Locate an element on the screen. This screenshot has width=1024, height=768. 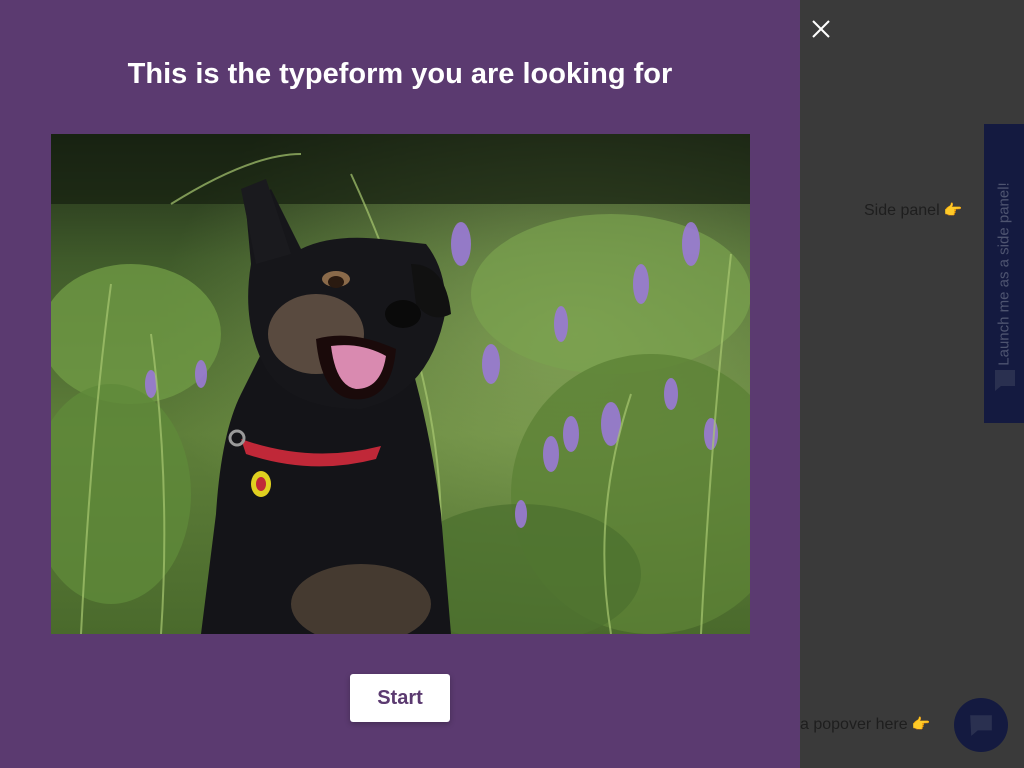
popover-text: a popover here is located at coordinates (854, 724).